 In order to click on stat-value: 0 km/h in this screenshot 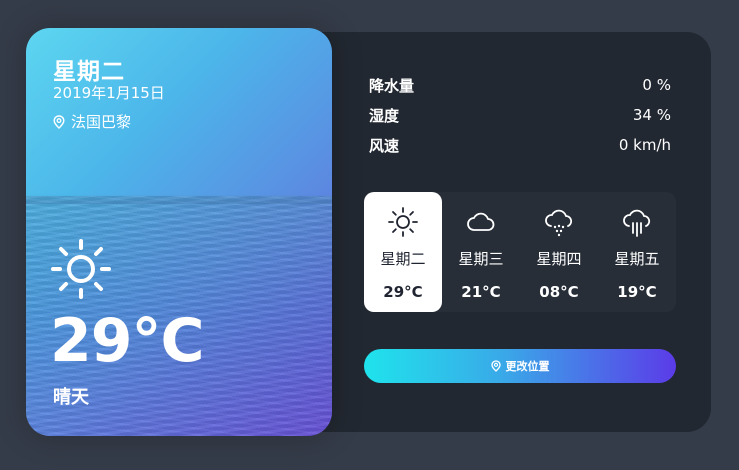, I will do `click(644, 145)`.